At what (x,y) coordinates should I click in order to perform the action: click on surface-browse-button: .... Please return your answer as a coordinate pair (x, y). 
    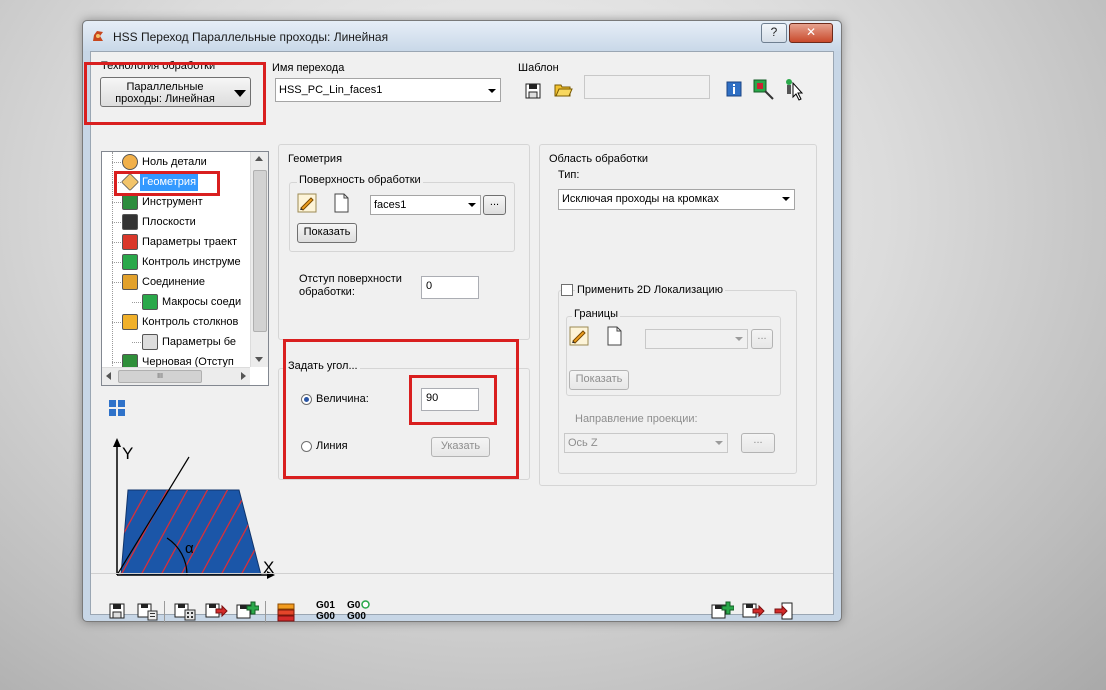
    Looking at the image, I should click on (494, 205).